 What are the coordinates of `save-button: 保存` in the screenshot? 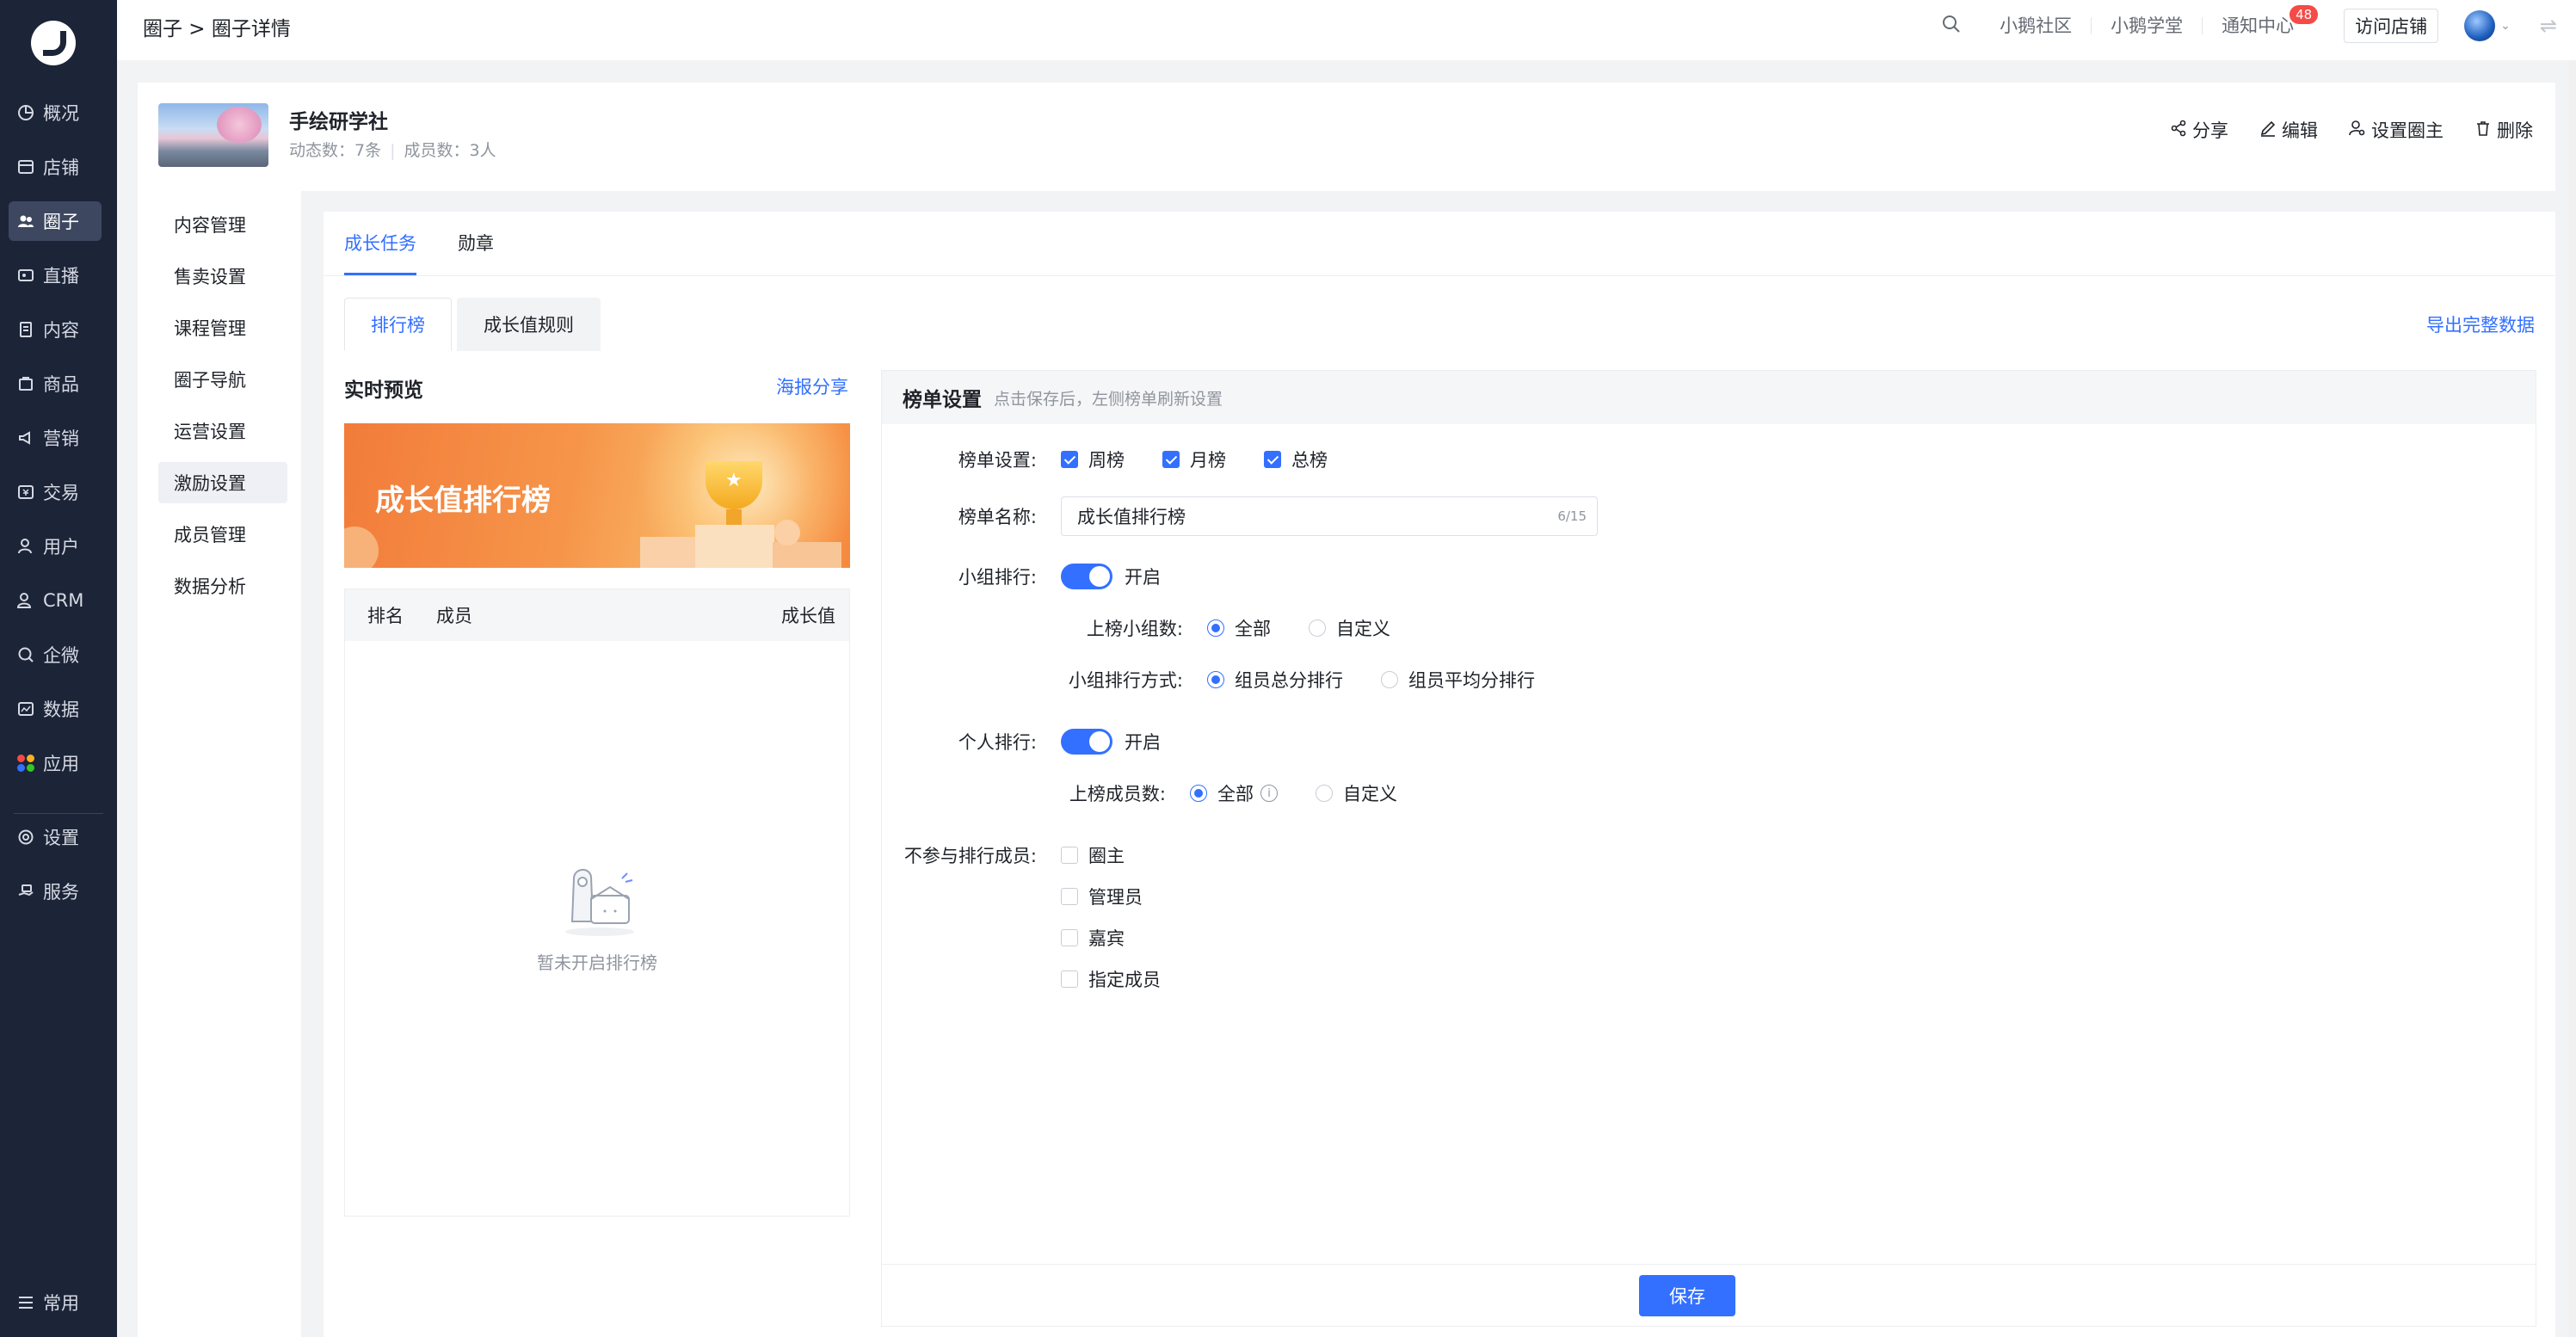 It's located at (1687, 1295).